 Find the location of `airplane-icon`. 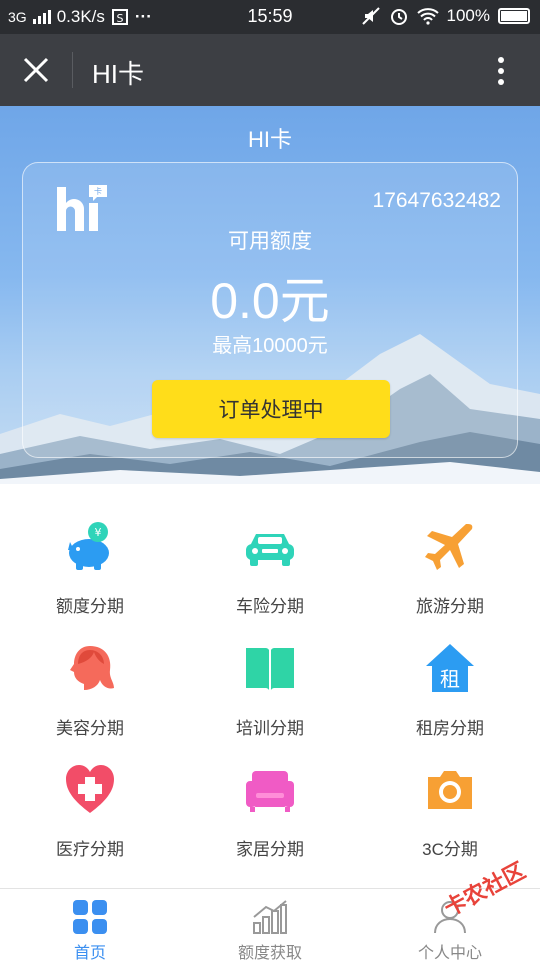

airplane-icon is located at coordinates (449, 547).